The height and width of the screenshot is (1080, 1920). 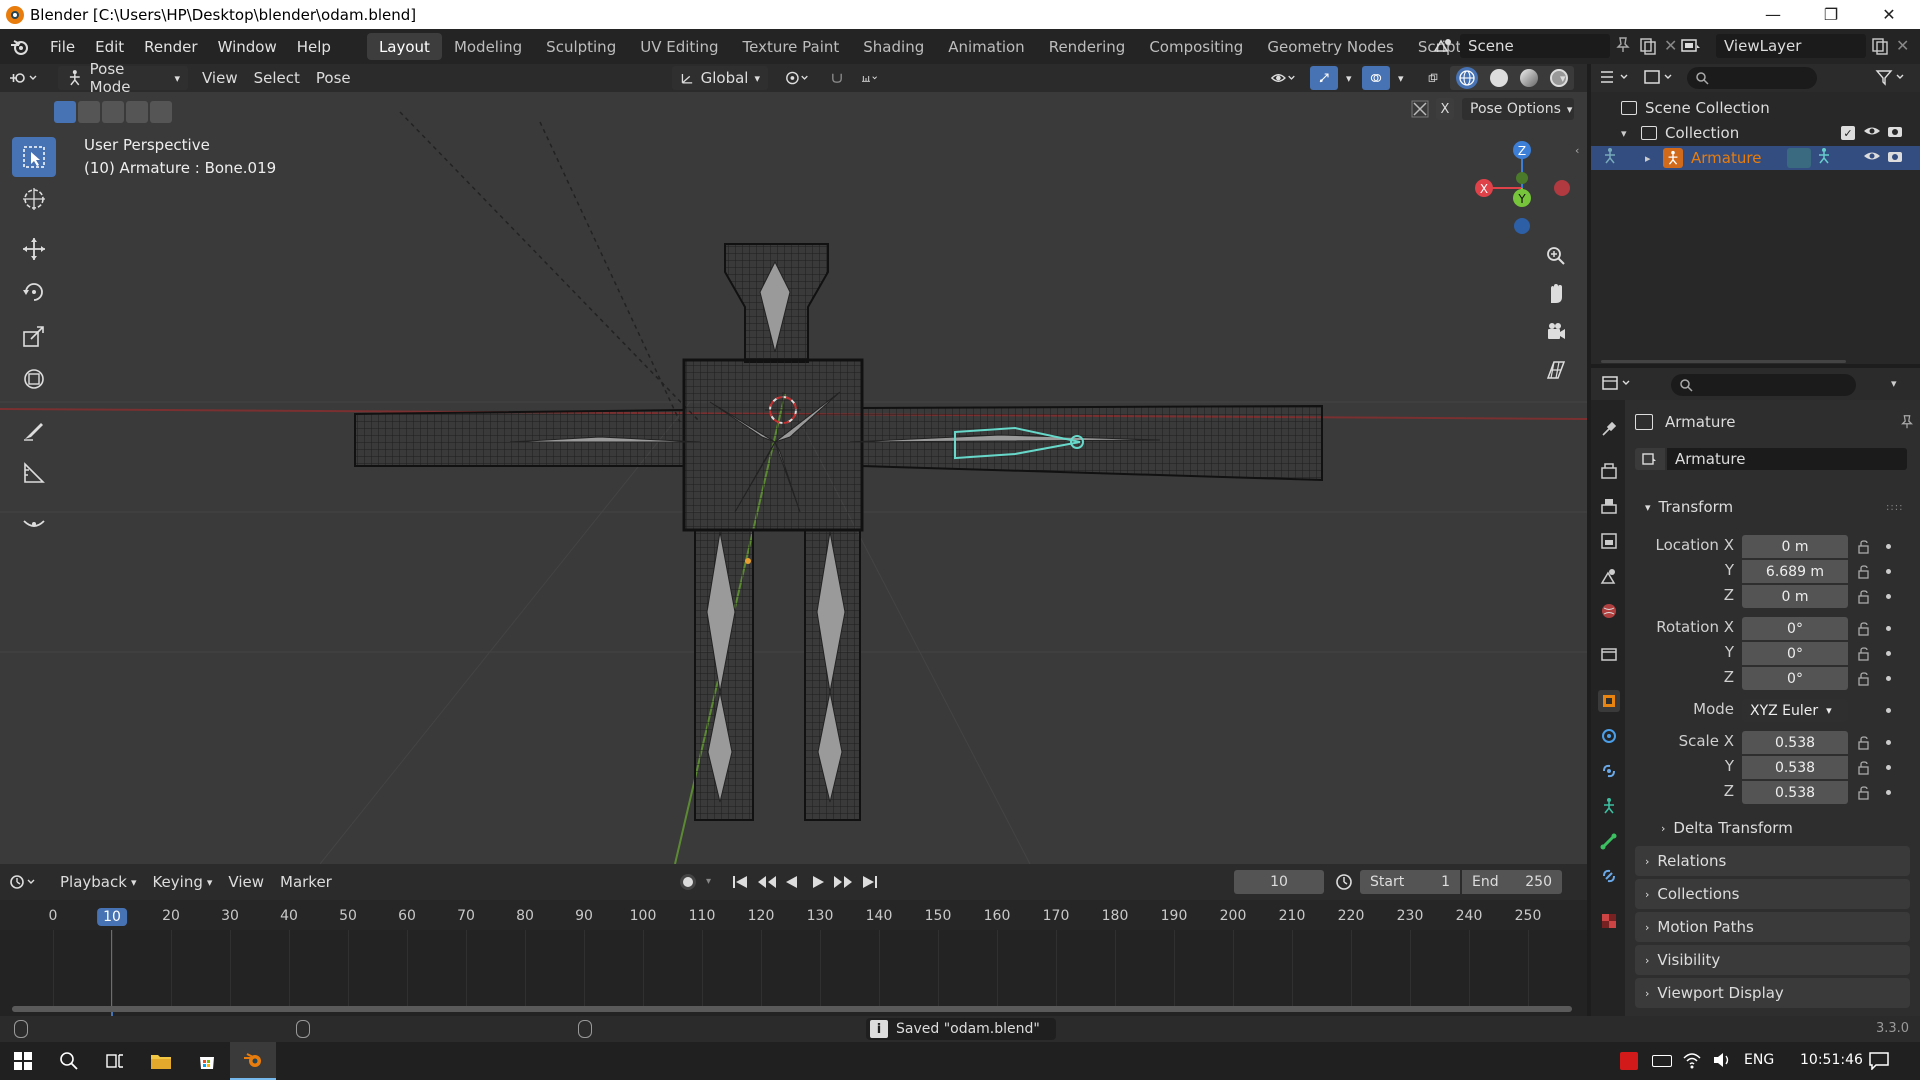 I want to click on collections-panel: › Collections, so click(x=1772, y=894).